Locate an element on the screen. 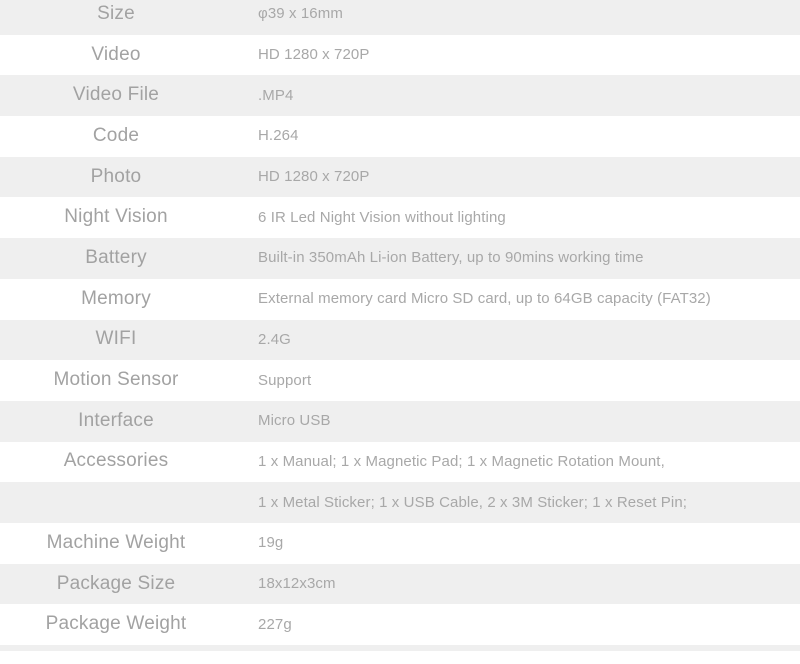 Image resolution: width=800 pixels, height=664 pixels. spec-value: 18x12x3cm is located at coordinates (297, 583).